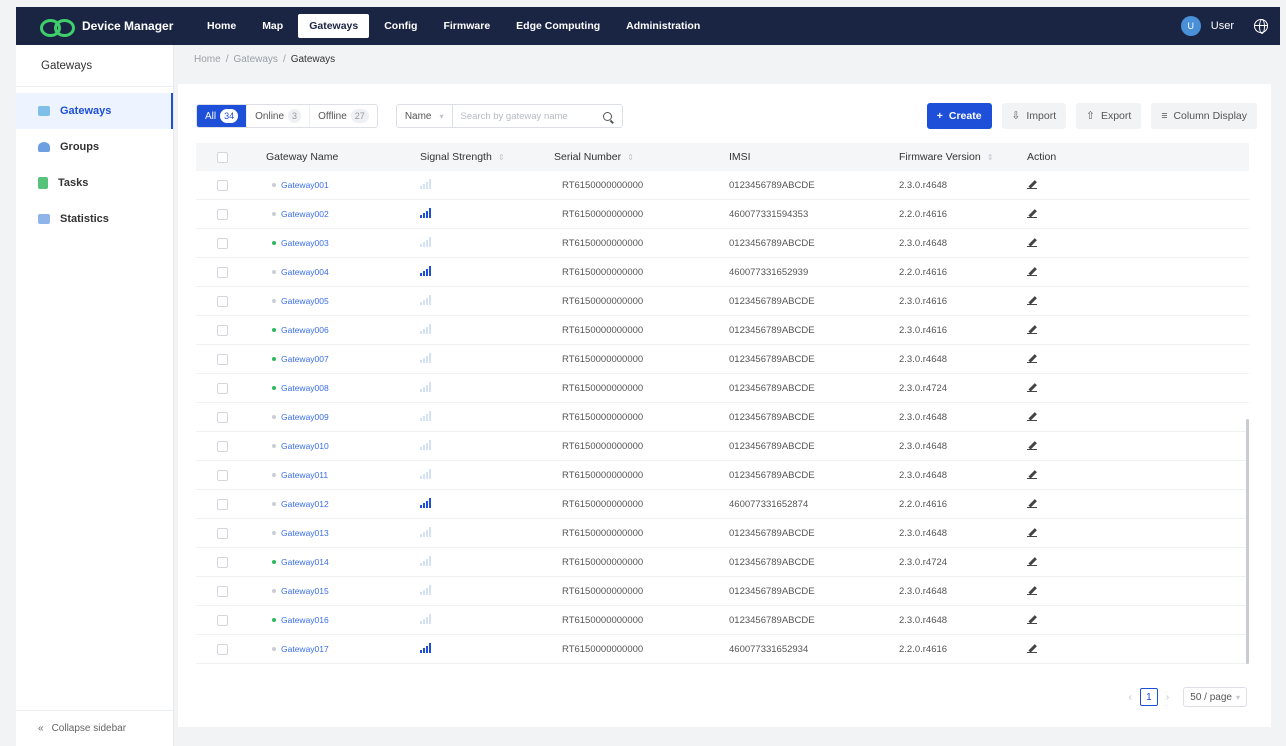 Image resolution: width=1286 pixels, height=746 pixels. What do you see at coordinates (1130, 697) in the screenshot?
I see `prev-page-button: ‹` at bounding box center [1130, 697].